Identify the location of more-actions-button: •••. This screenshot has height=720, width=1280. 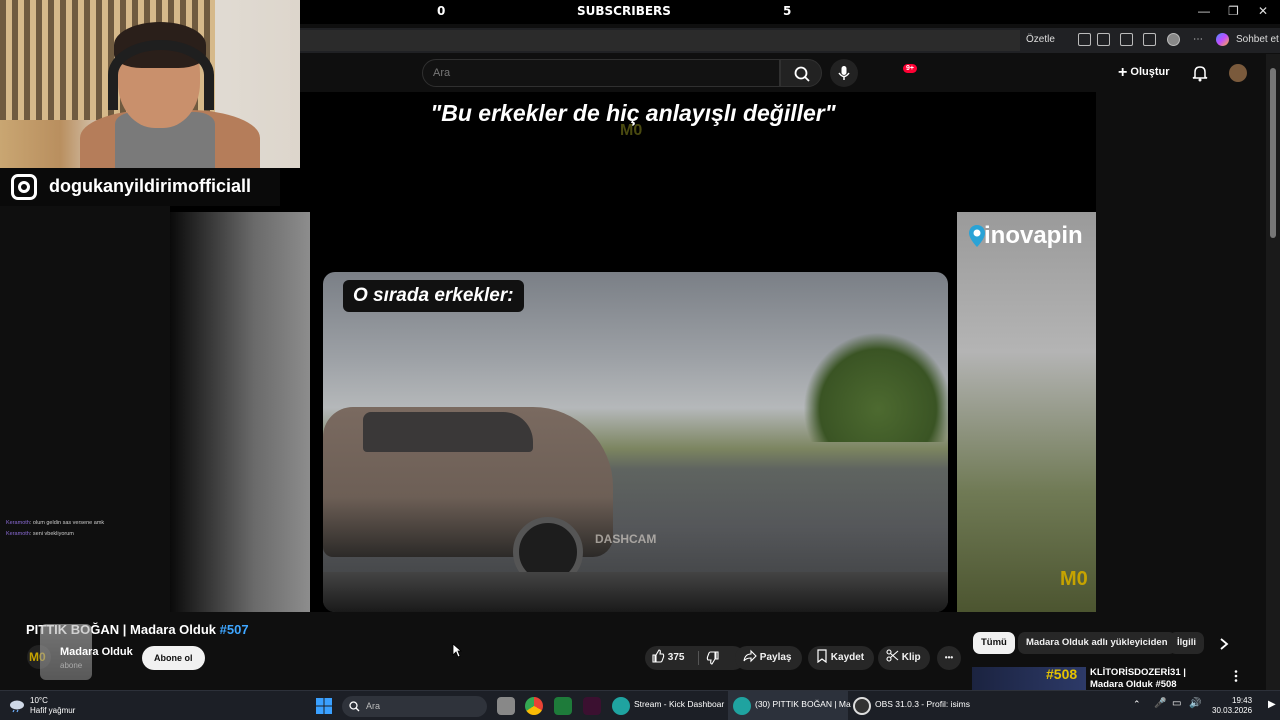
(949, 658).